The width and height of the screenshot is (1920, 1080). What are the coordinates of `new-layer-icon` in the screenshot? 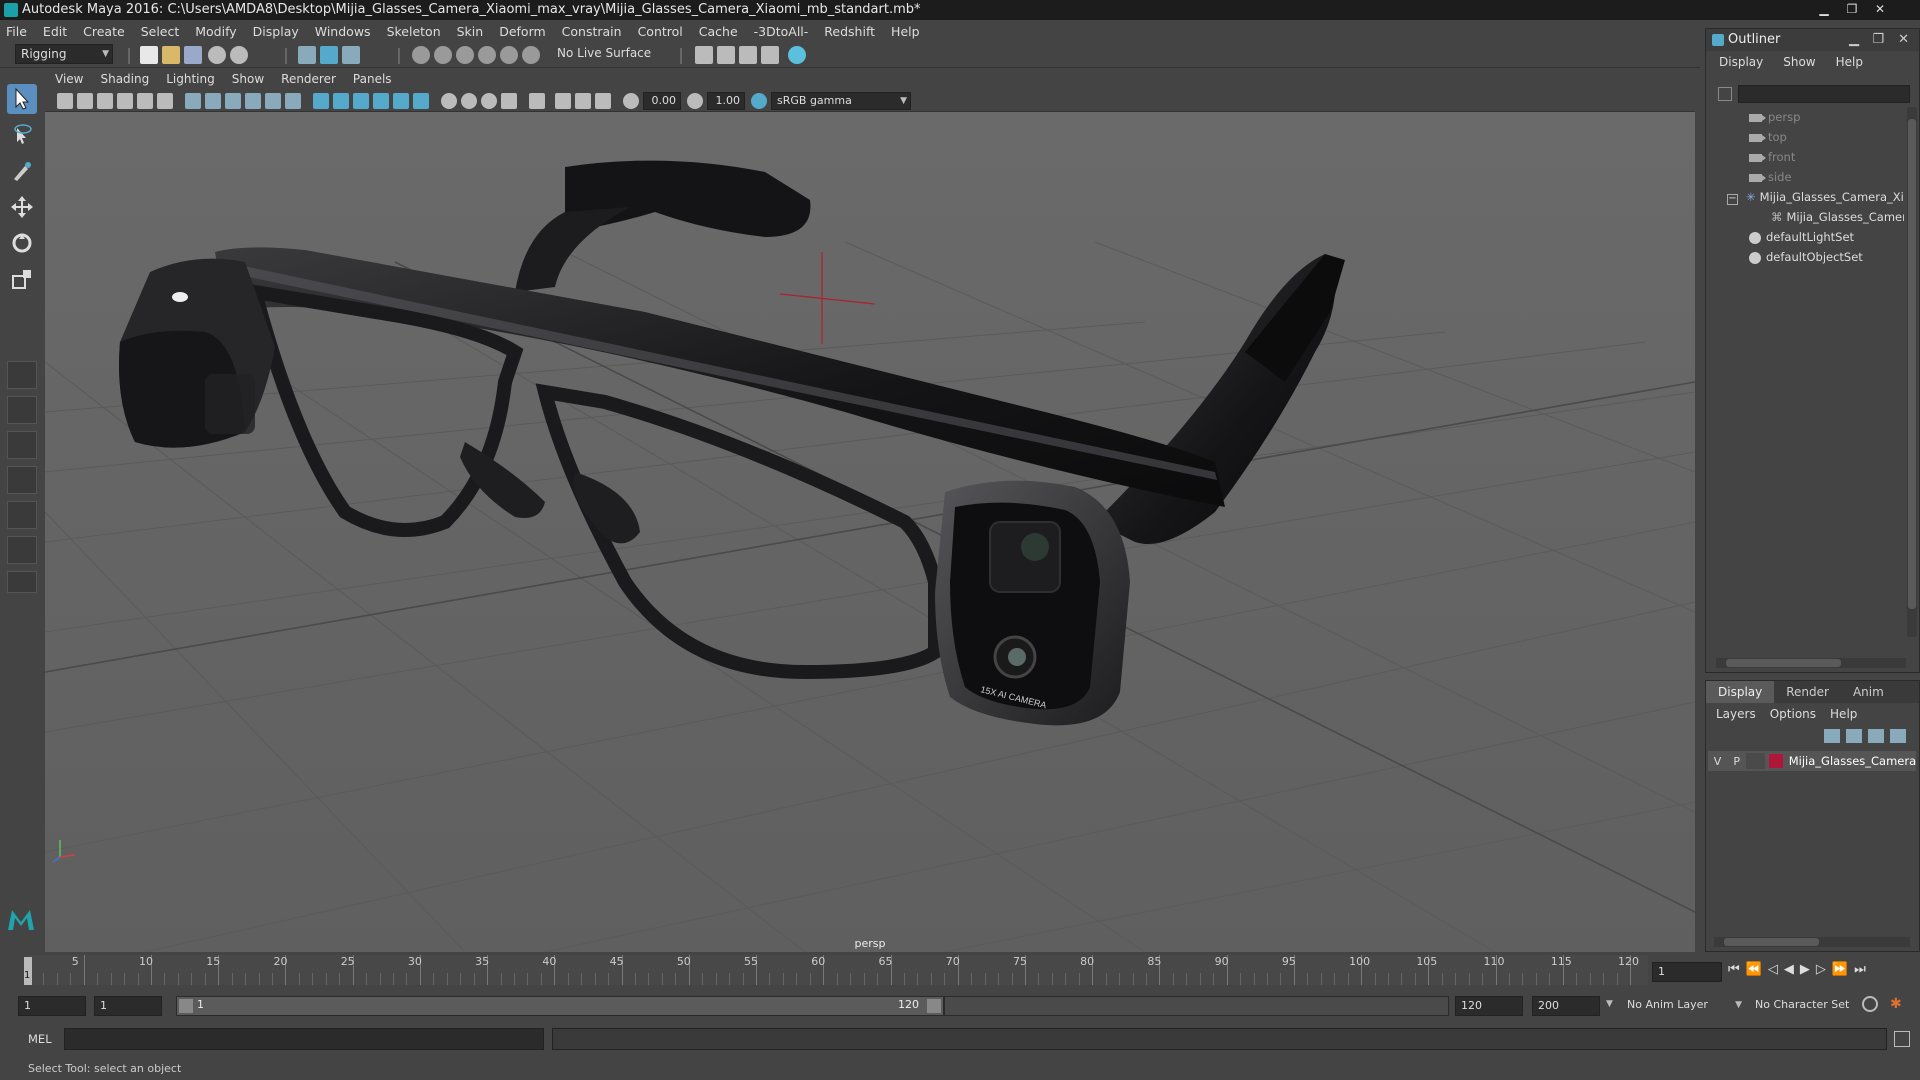 It's located at (1876, 736).